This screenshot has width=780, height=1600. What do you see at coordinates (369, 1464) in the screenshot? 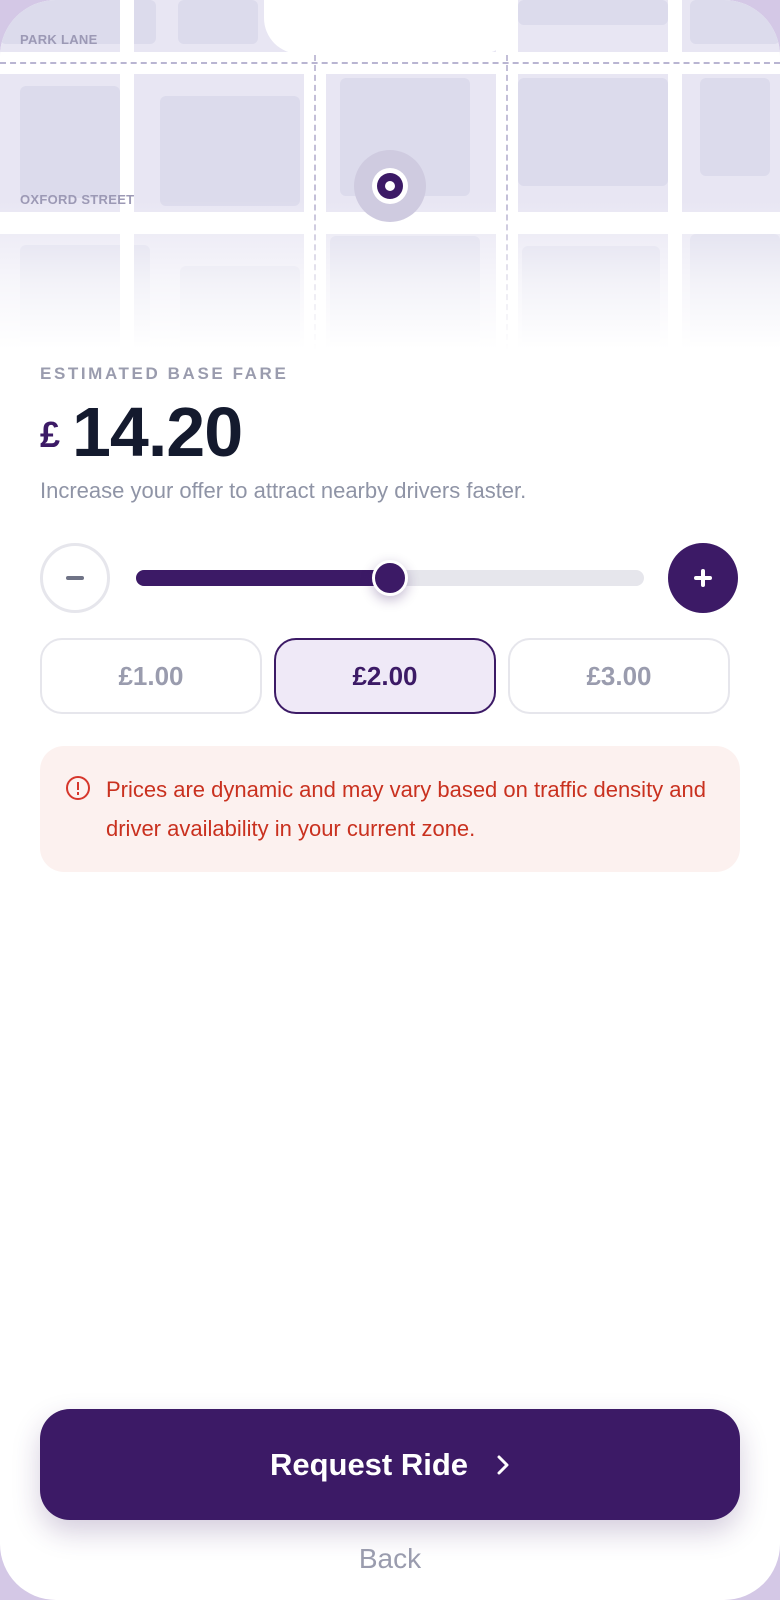
I see `request-ride-label: Request Ride` at bounding box center [369, 1464].